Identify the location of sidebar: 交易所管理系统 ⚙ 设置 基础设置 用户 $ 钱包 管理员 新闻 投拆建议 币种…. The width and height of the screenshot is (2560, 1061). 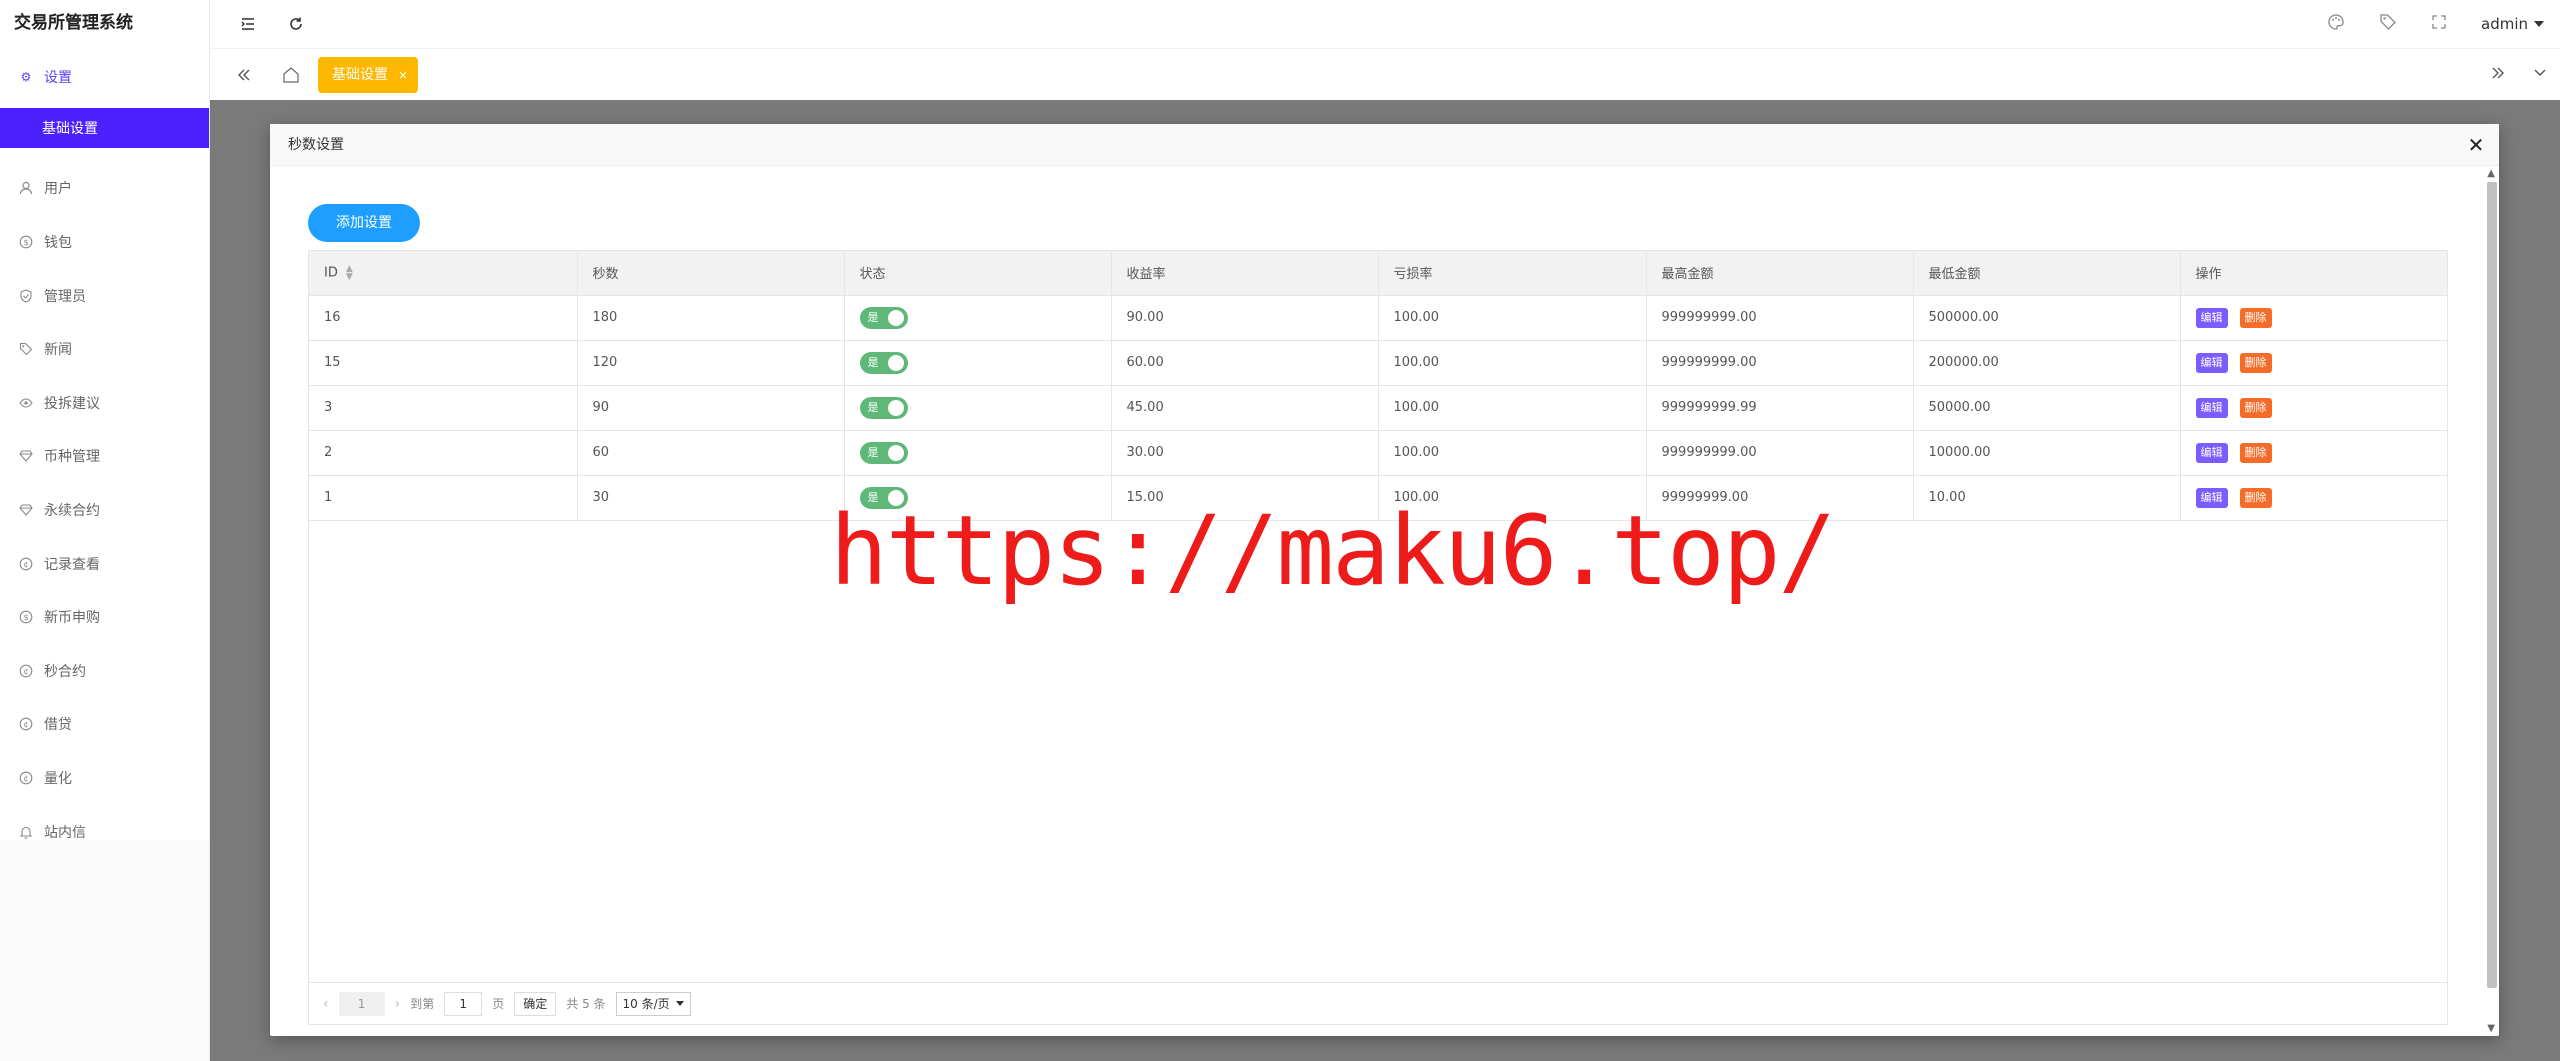
(105, 530).